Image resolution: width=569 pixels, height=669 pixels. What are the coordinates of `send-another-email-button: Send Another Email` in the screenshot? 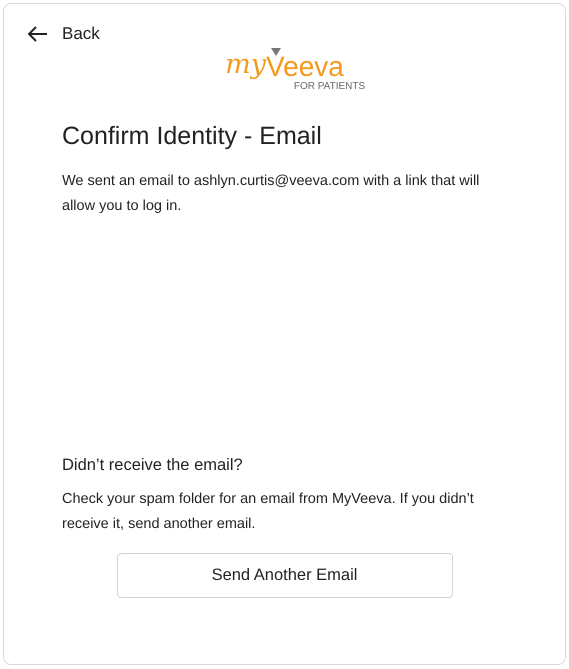 It's located at (284, 575).